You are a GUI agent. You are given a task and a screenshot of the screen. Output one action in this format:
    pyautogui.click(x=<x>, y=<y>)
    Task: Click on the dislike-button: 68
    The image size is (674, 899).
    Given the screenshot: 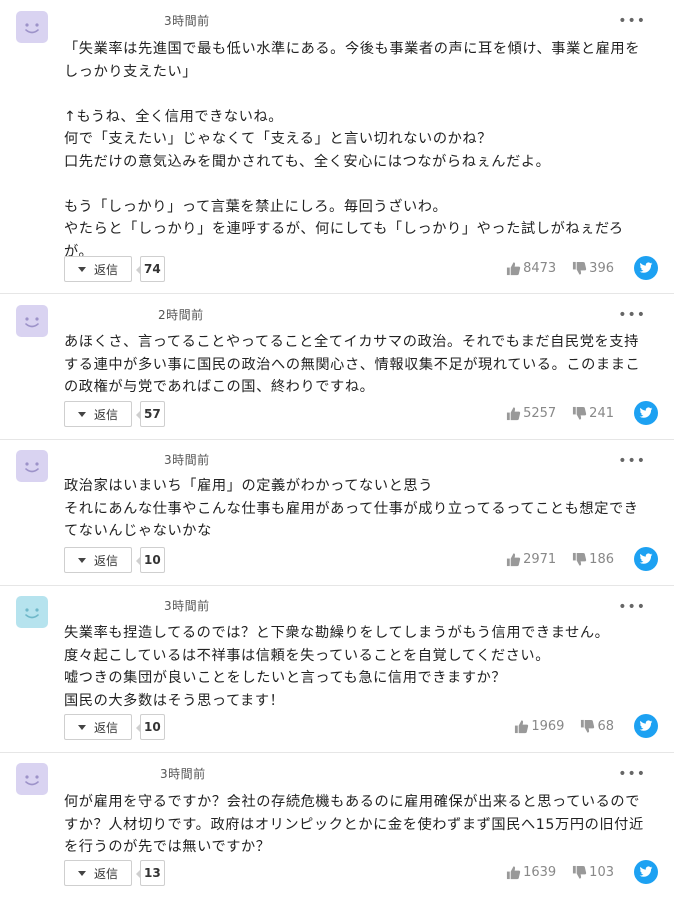 What is the action you would take?
    pyautogui.click(x=597, y=726)
    